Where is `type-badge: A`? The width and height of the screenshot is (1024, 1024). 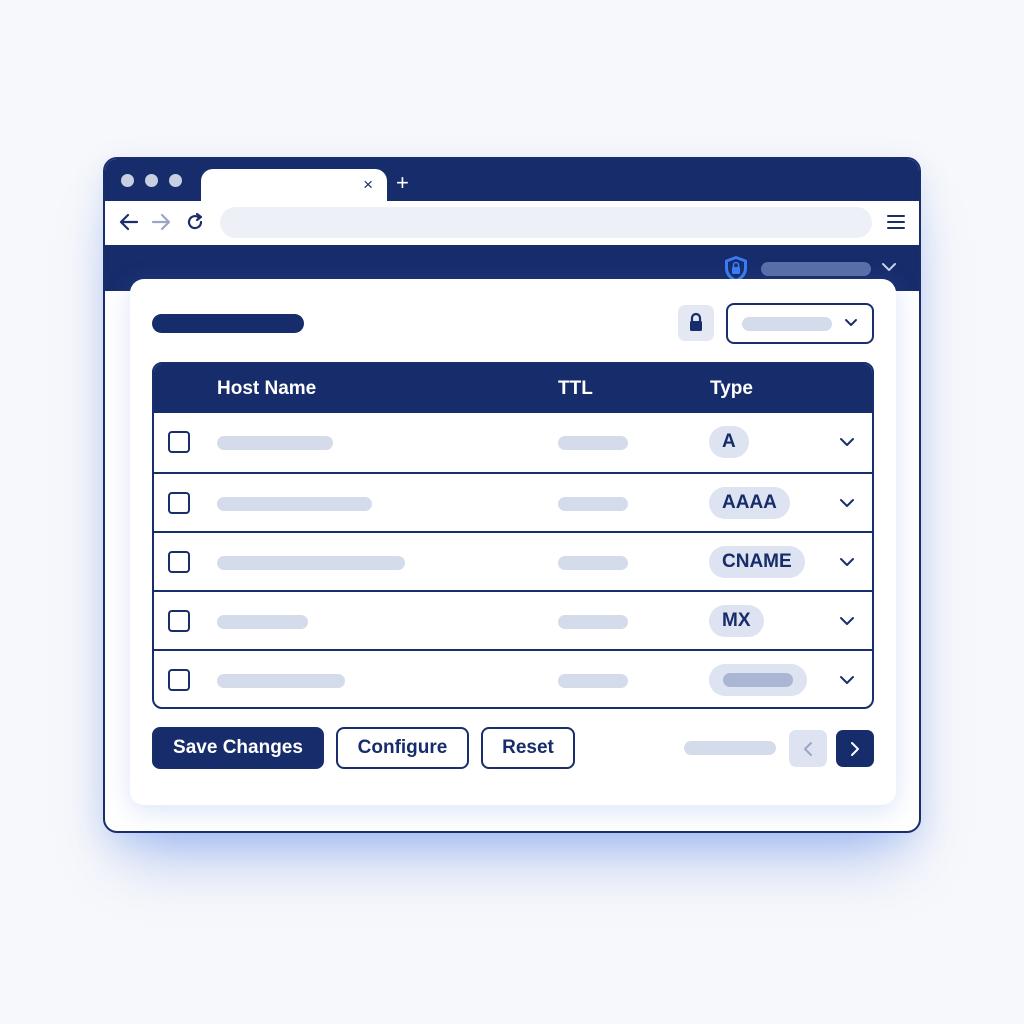 type-badge: A is located at coordinates (729, 442).